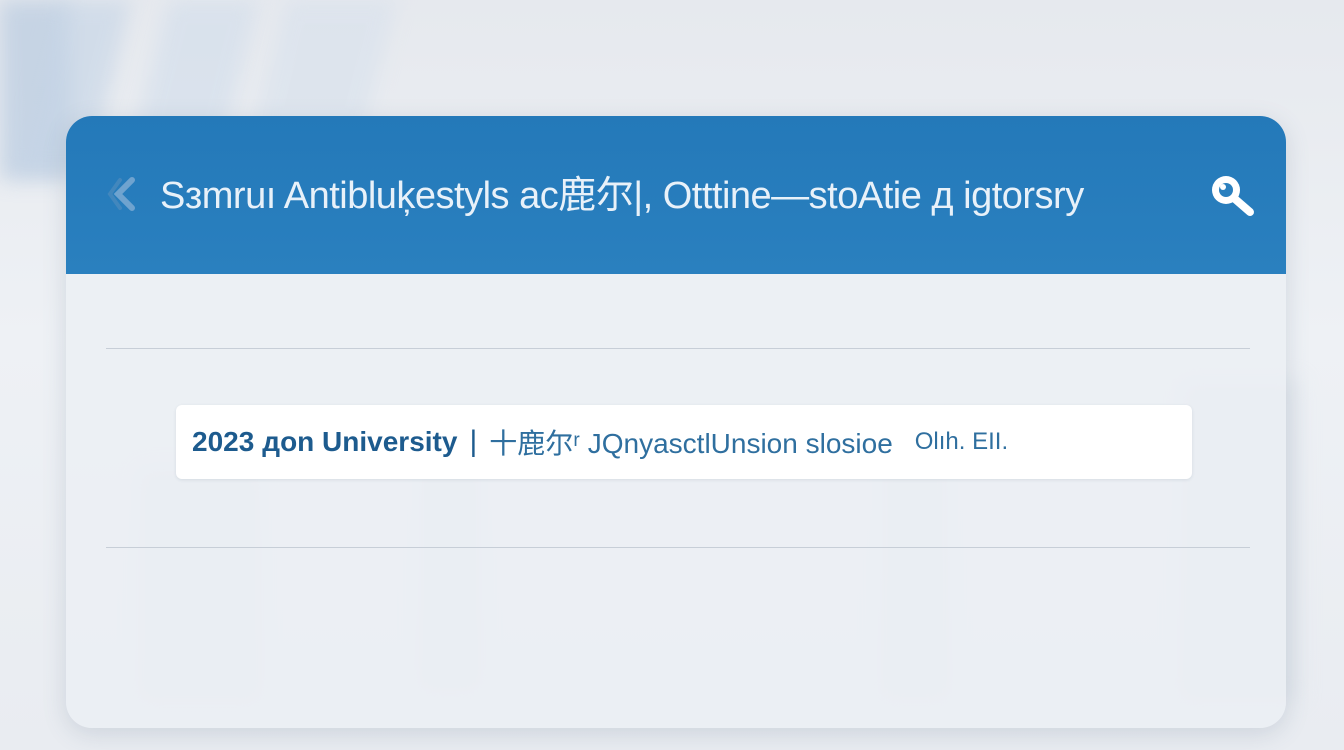 The image size is (1344, 750). I want to click on back-icon, so click(124, 194).